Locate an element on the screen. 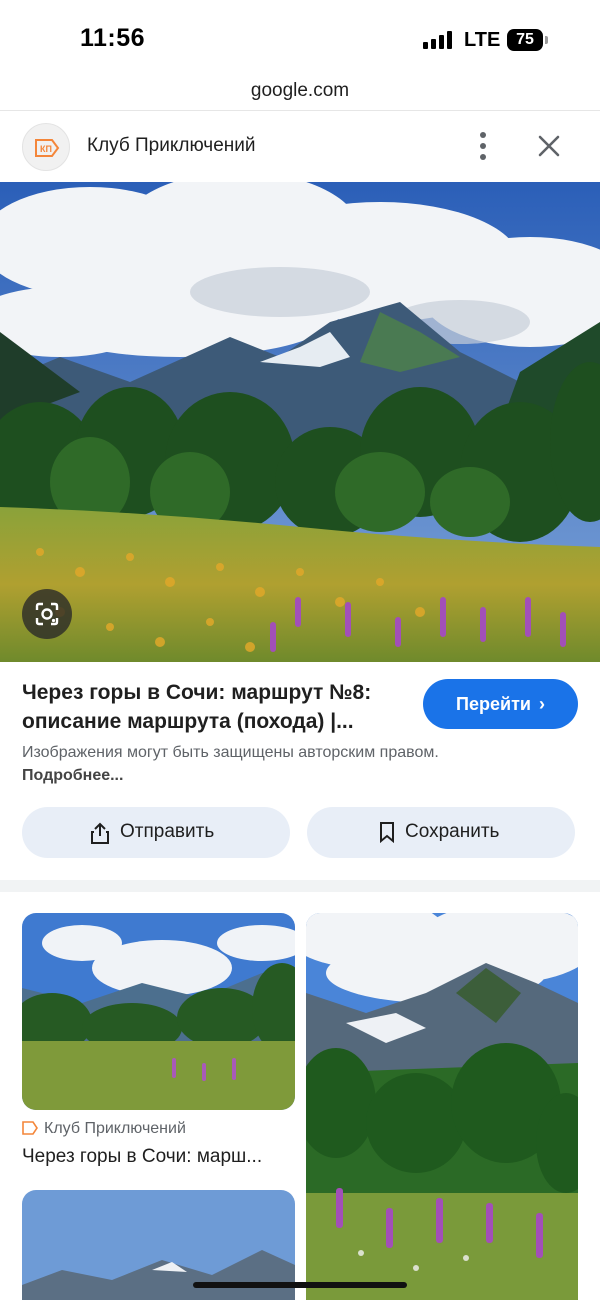  network-type: LTE is located at coordinates (482, 40).